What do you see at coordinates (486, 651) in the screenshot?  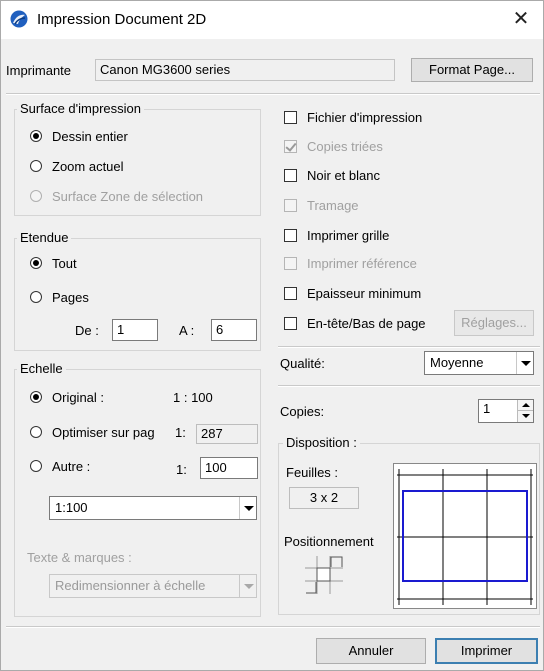 I see `print-button: Imprimer` at bounding box center [486, 651].